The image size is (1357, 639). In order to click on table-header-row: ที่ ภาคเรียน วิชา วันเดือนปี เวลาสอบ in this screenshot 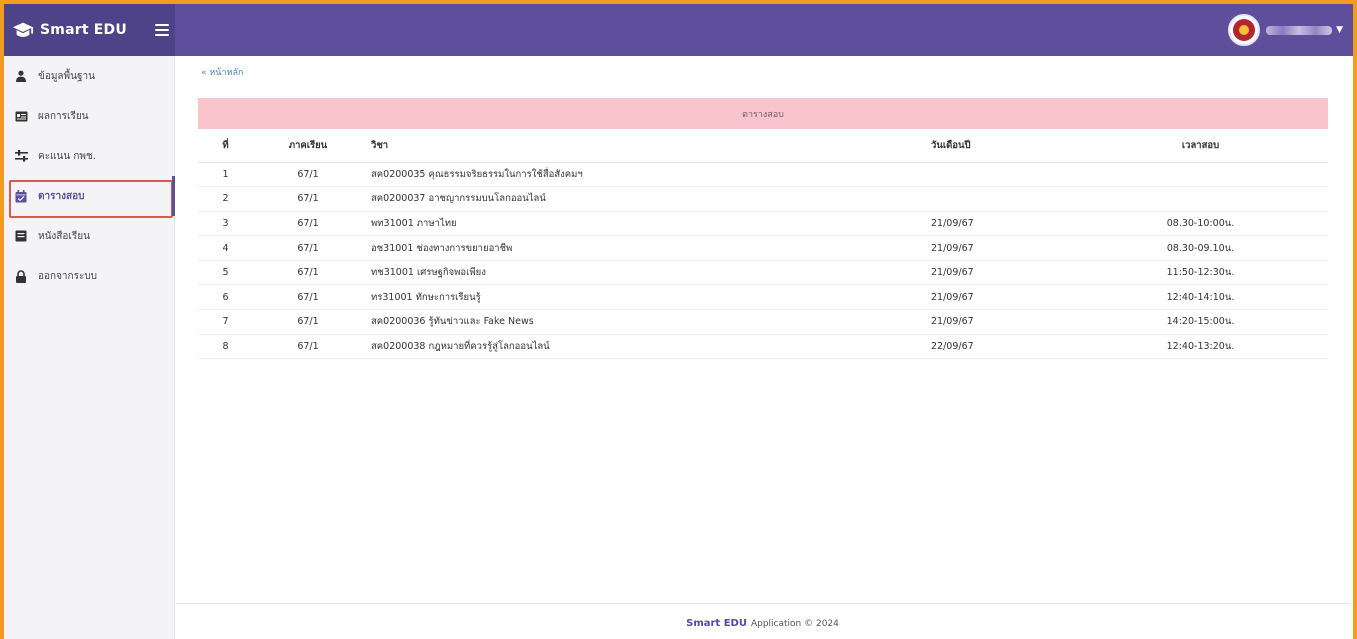, I will do `click(763, 146)`.